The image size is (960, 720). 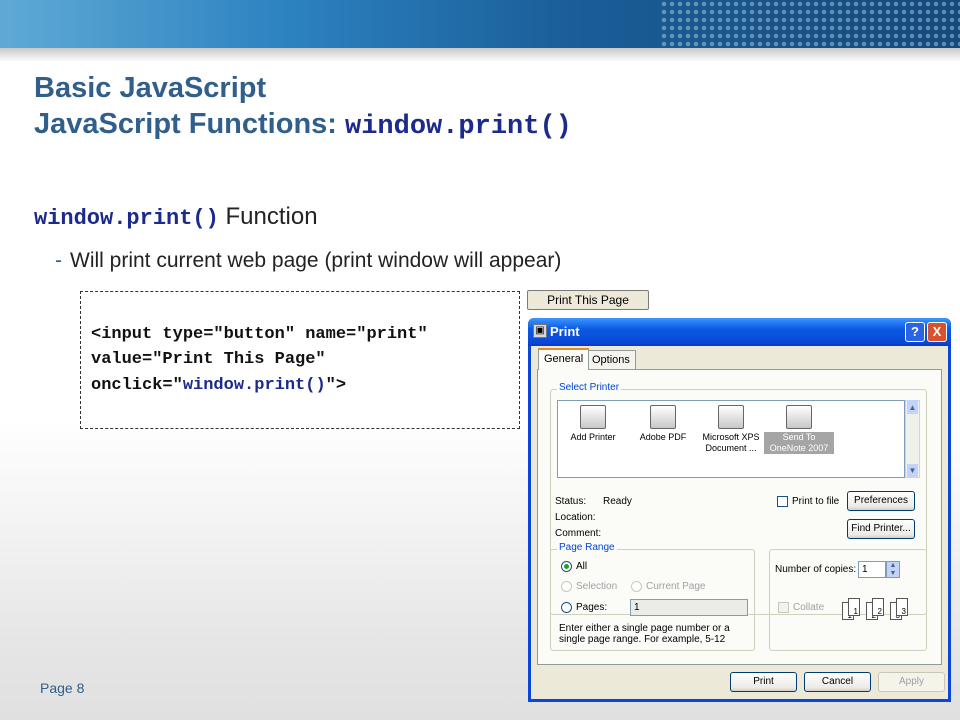 What do you see at coordinates (578, 533) in the screenshot?
I see `comment-label: Comment:` at bounding box center [578, 533].